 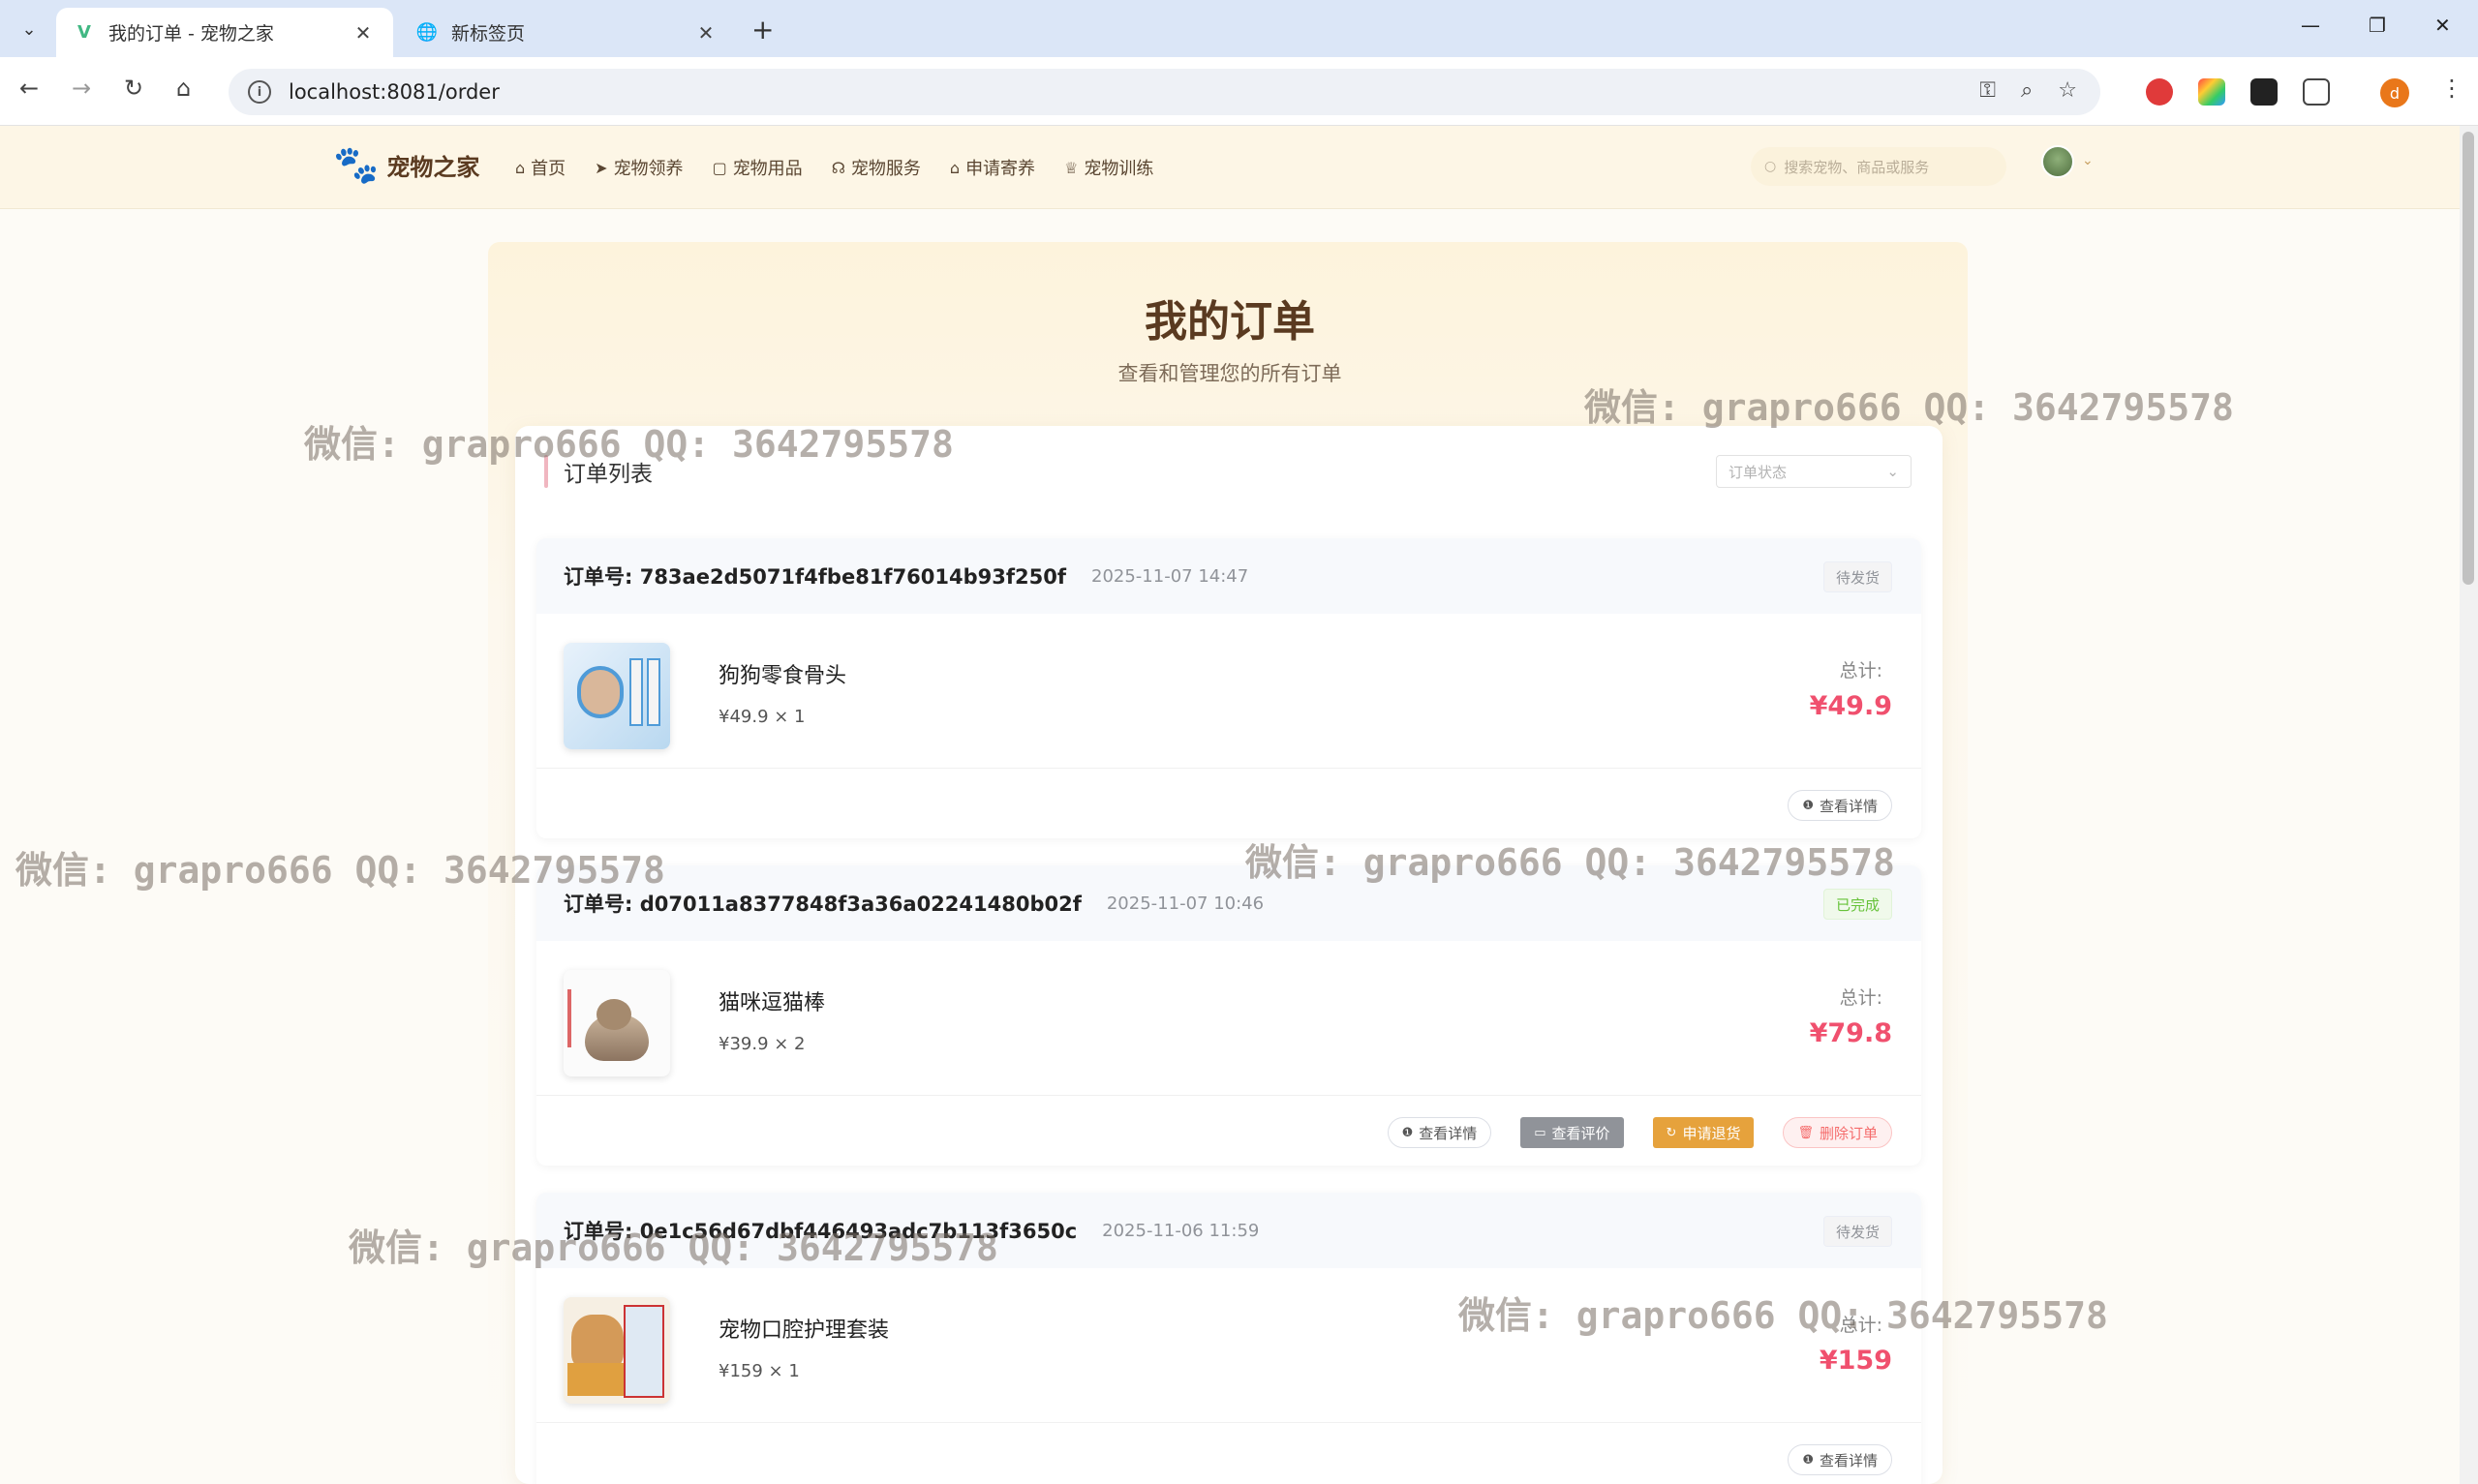 I want to click on close-window-button: ✕, so click(x=2442, y=25).